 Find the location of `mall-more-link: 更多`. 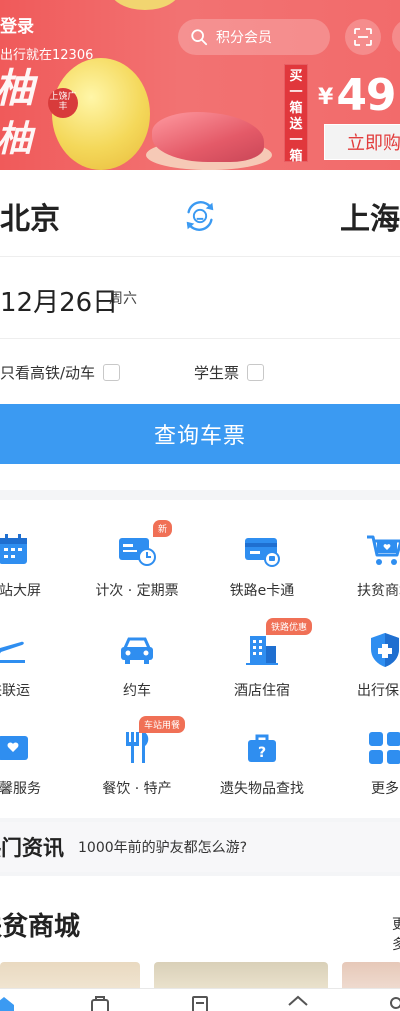

mall-more-link: 更多 is located at coordinates (396, 934).